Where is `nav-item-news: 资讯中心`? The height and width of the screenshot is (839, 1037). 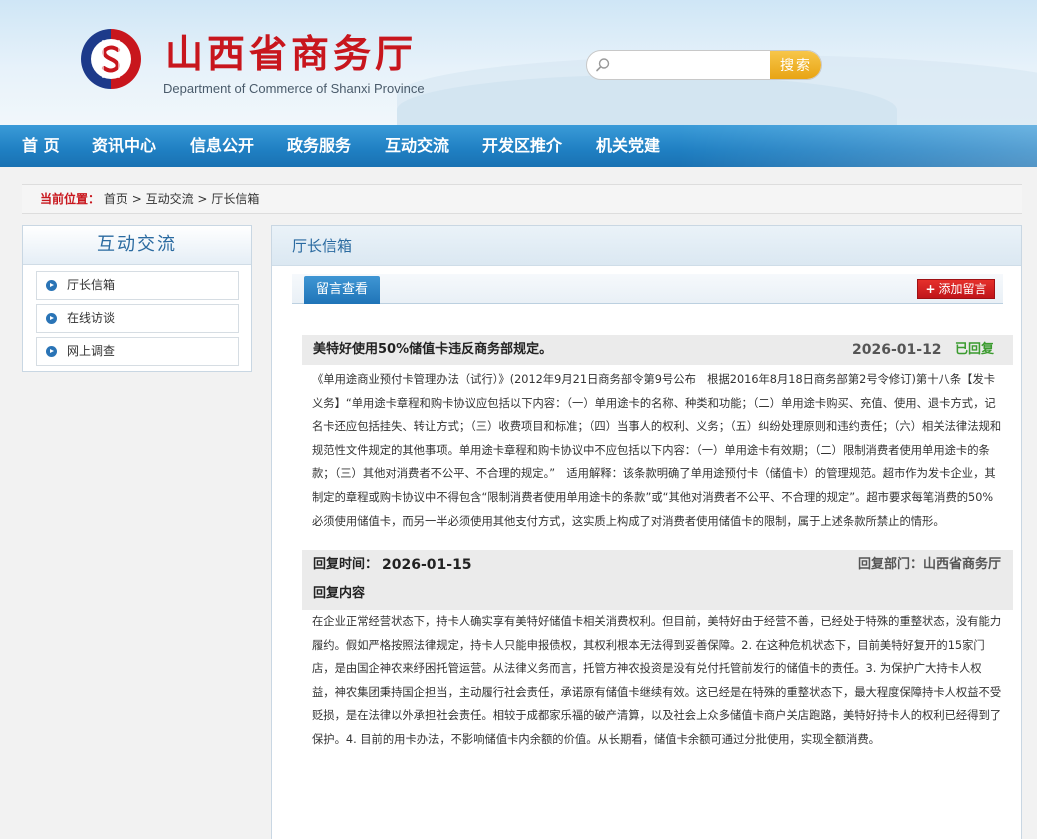
nav-item-news: 资讯中心 is located at coordinates (124, 146).